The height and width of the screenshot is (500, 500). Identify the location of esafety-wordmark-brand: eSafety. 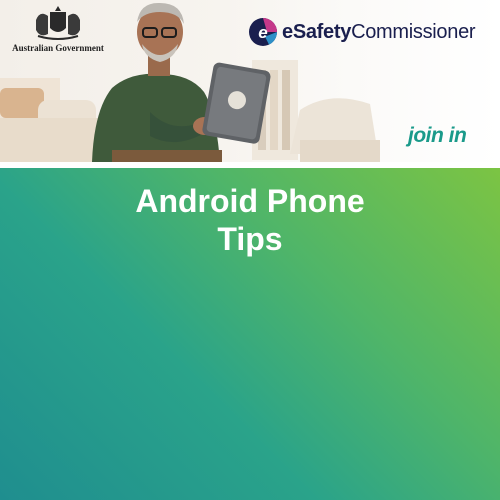
(317, 32).